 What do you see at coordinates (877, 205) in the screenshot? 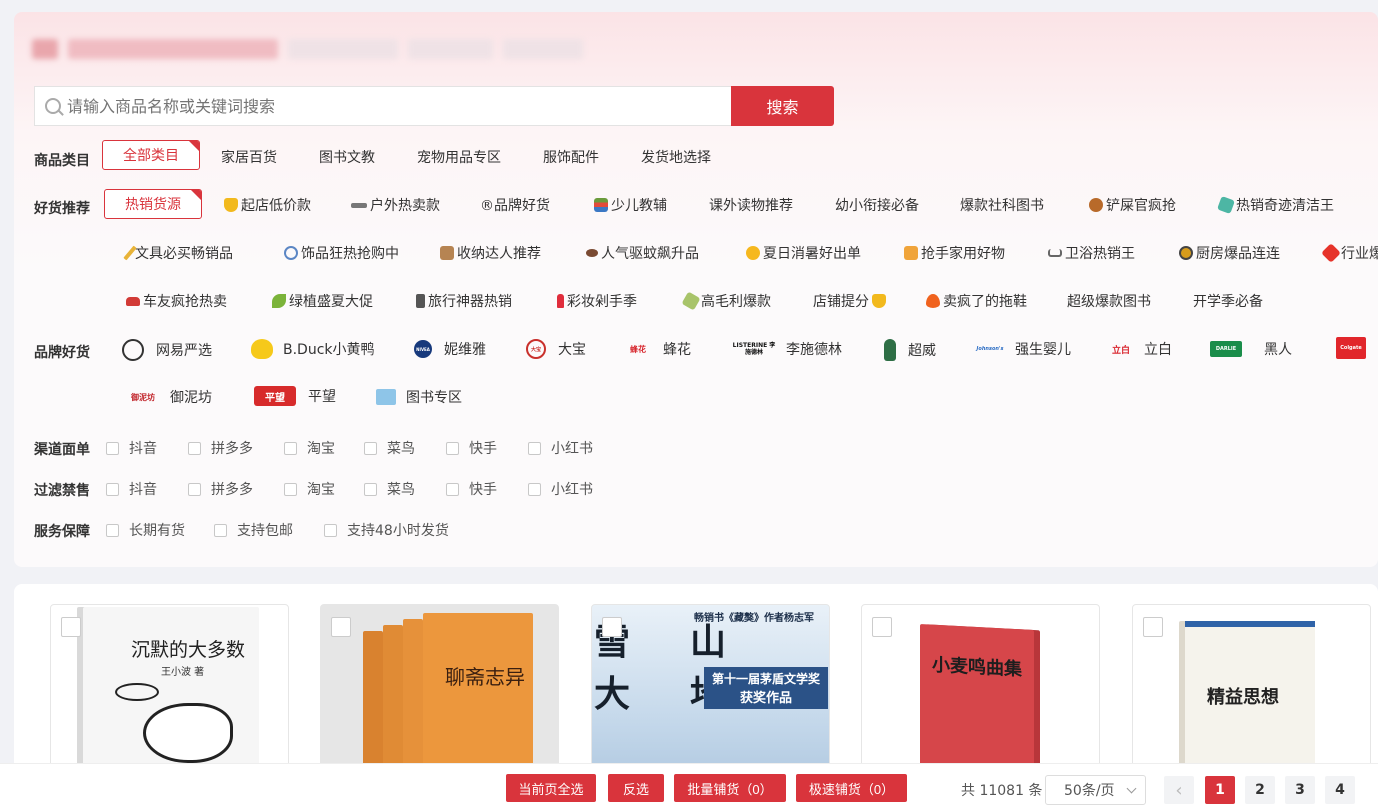
I see `recommend-item: 幼小衔接必备` at bounding box center [877, 205].